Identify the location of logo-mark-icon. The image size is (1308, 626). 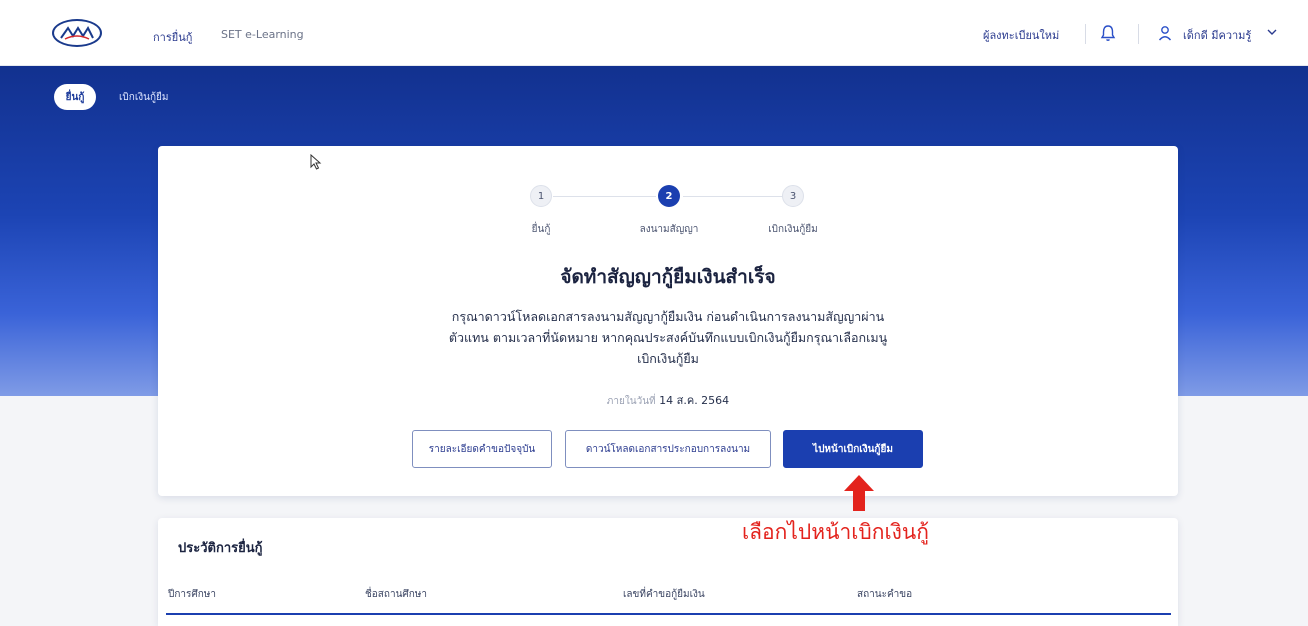
(77, 32).